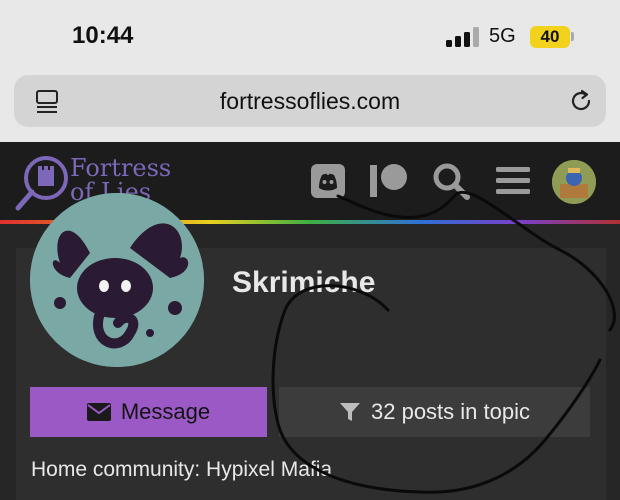  What do you see at coordinates (450, 411) in the screenshot?
I see `filter-button-label: 32 posts in topic` at bounding box center [450, 411].